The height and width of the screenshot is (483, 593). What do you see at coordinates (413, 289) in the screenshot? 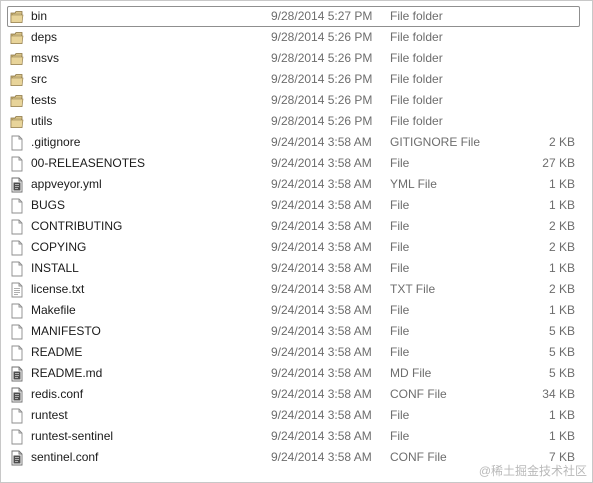
I see `file-type: TXT File` at bounding box center [413, 289].